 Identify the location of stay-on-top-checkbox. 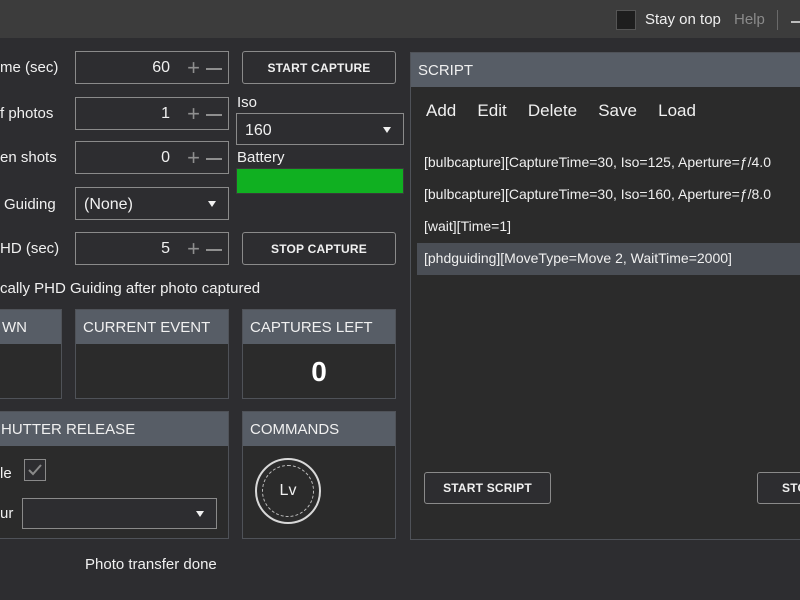
(626, 20).